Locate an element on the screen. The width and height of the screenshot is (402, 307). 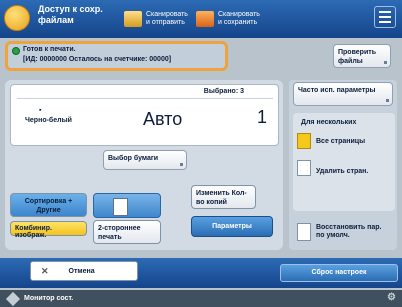
duplex-button: 2-стороннее печать is located at coordinates (127, 232).